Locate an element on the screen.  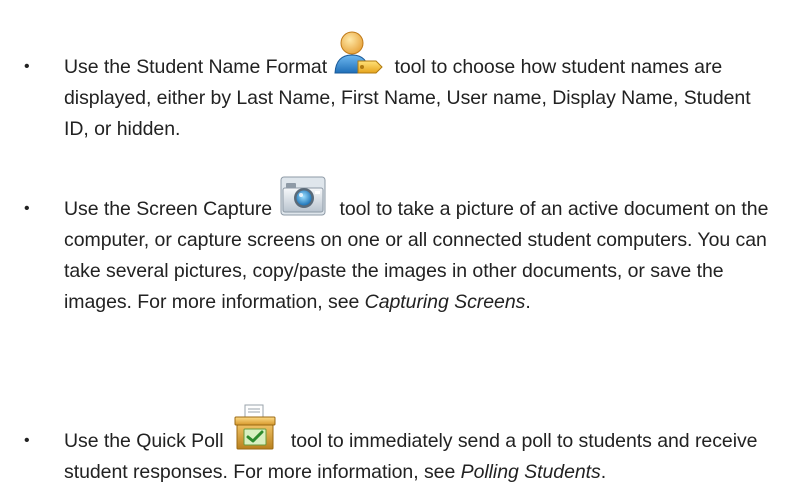
camera-icon is located at coordinates (303, 197).